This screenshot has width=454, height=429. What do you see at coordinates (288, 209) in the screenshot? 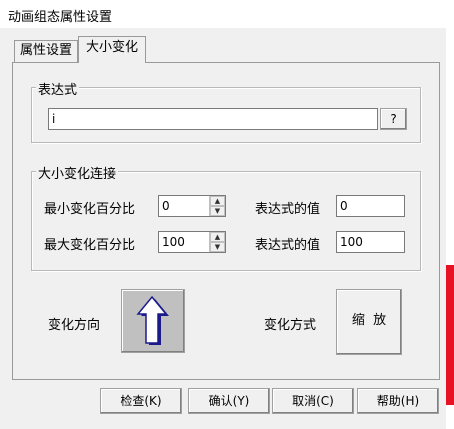
I see `min-expr-label: 表达式的值` at bounding box center [288, 209].